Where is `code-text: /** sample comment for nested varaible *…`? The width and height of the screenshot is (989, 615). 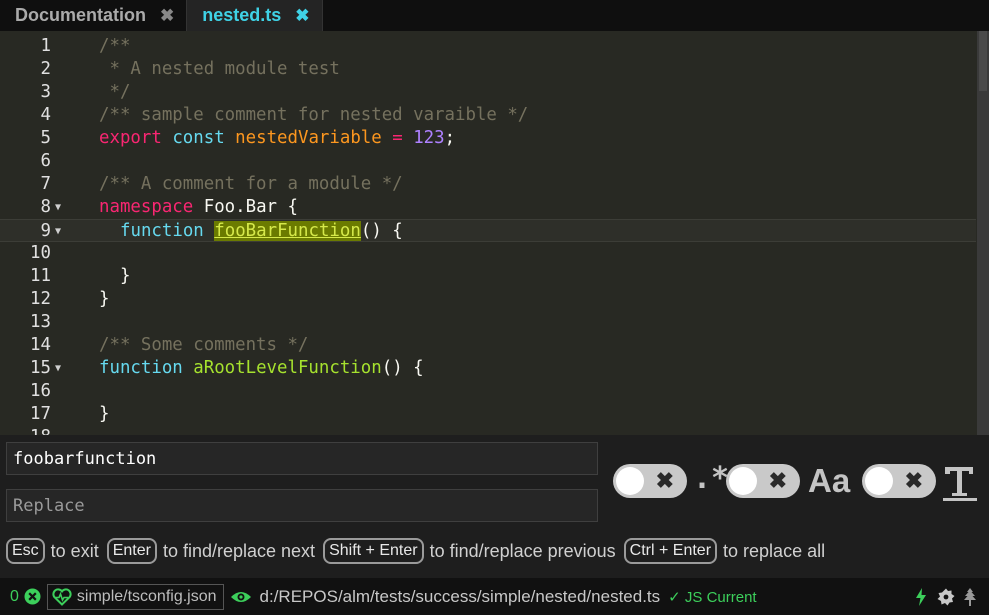
code-text: /** sample comment for nested varaible *… is located at coordinates (314, 115).